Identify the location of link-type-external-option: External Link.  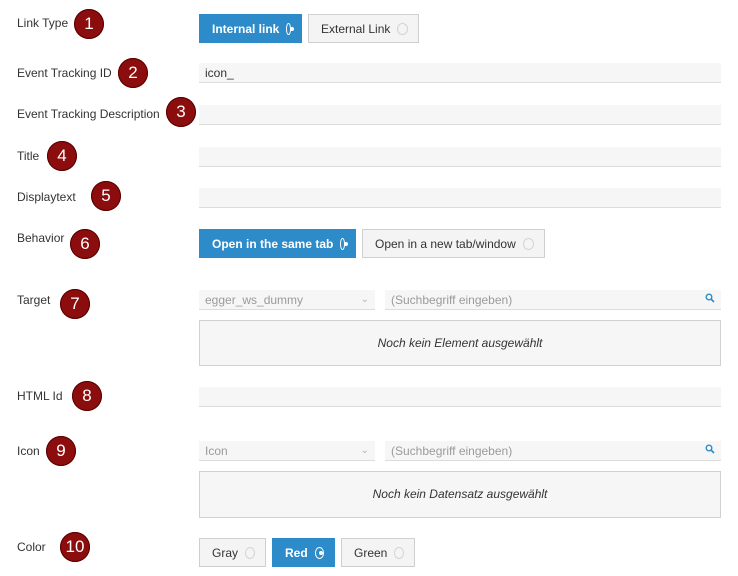
(363, 28).